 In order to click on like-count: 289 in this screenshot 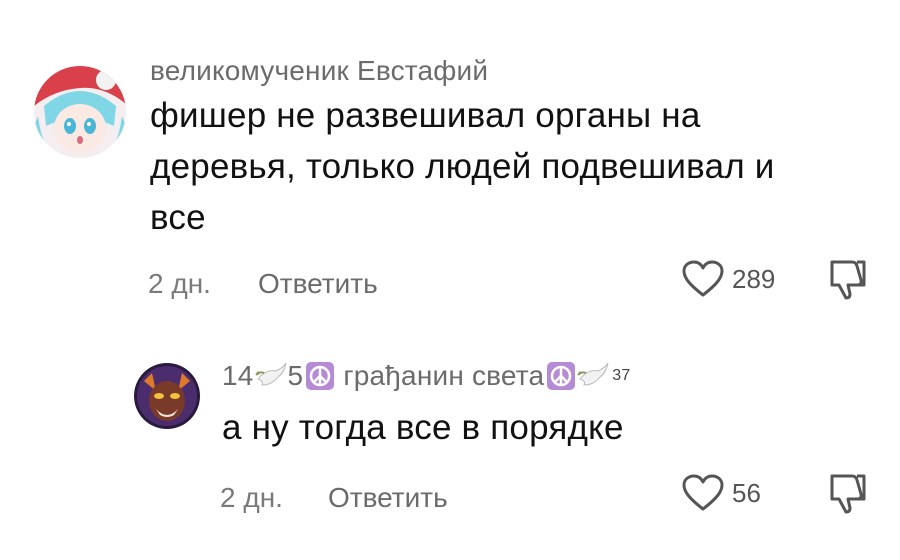, I will do `click(754, 278)`.